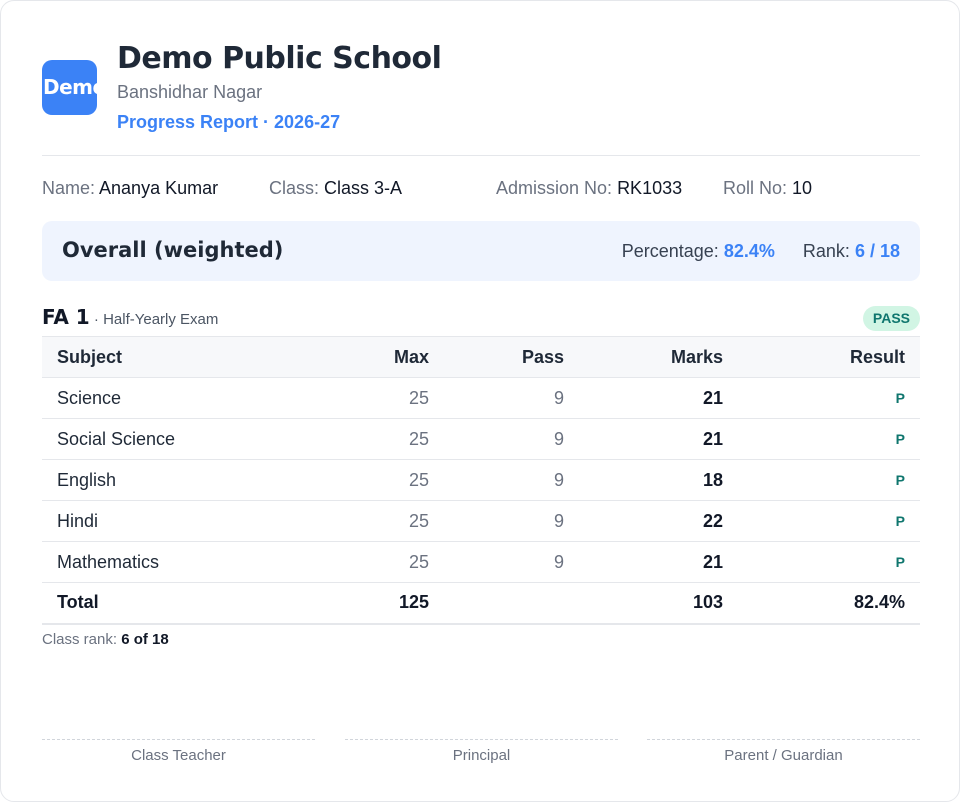 The height and width of the screenshot is (802, 960). I want to click on signature-class-teacher: Class Teacher, so click(178, 751).